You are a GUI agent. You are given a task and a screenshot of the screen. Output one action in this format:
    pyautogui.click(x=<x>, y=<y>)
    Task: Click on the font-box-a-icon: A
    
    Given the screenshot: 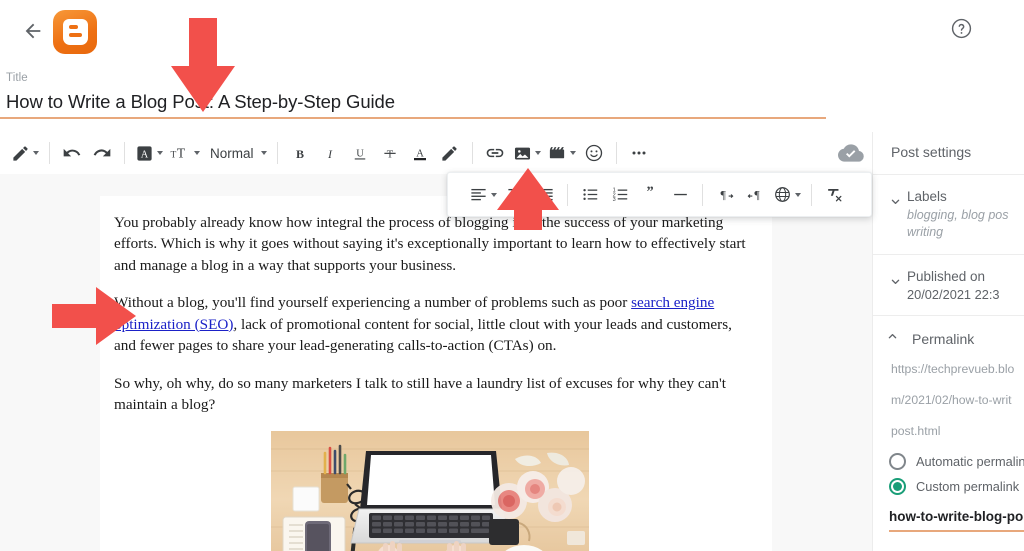 What is the action you would take?
    pyautogui.click(x=144, y=153)
    